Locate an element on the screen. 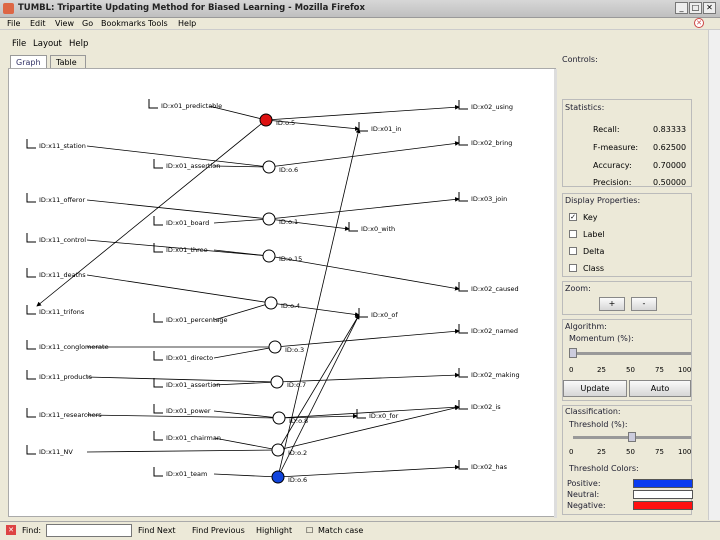 The image size is (720, 540). key-checkbox: ✓ is located at coordinates (573, 217).